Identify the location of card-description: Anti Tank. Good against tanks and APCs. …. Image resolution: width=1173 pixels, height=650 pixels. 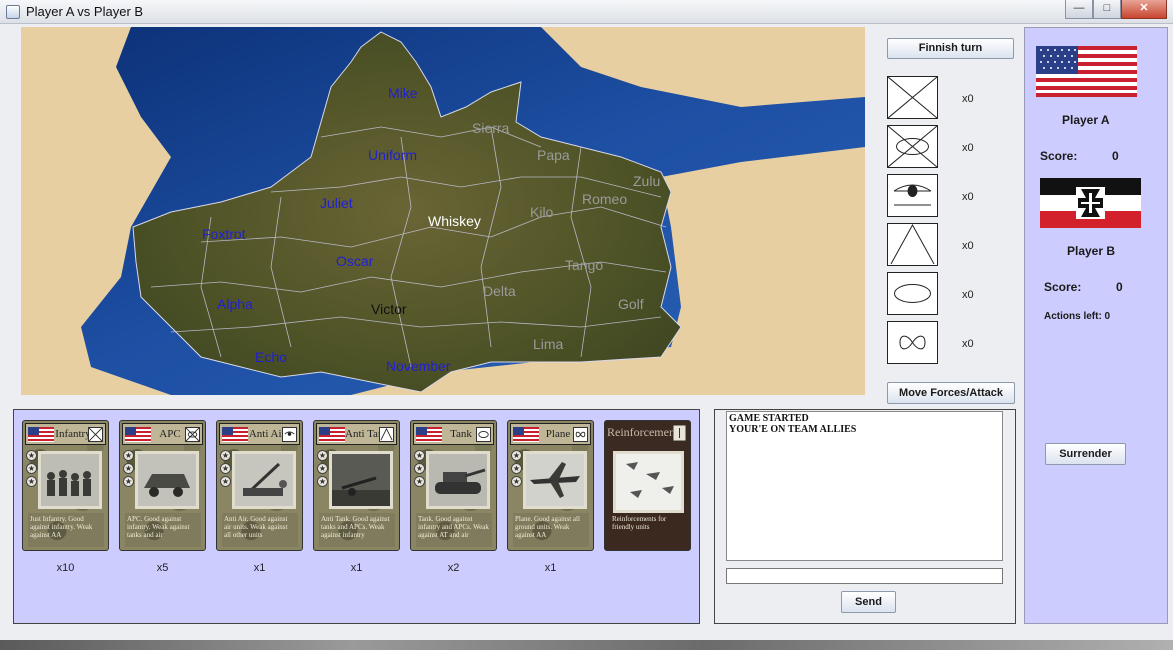
(357, 530).